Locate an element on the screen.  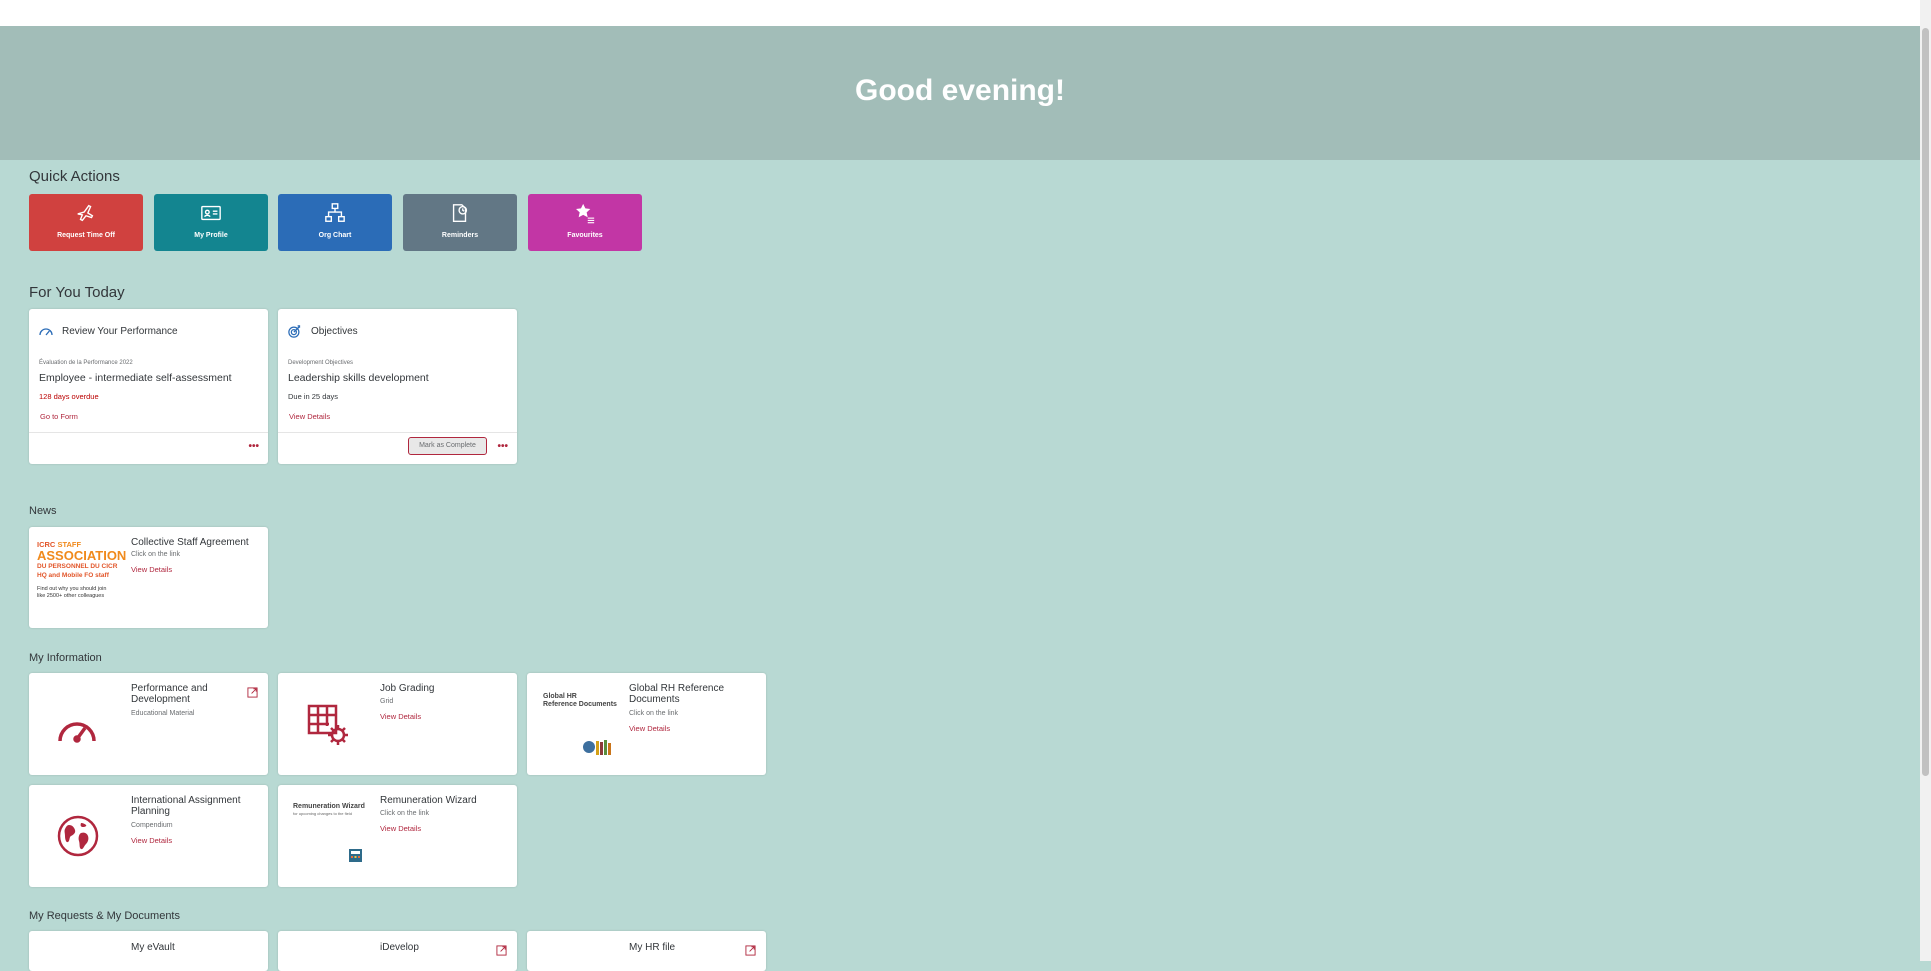
airplane-icon is located at coordinates (85, 213).